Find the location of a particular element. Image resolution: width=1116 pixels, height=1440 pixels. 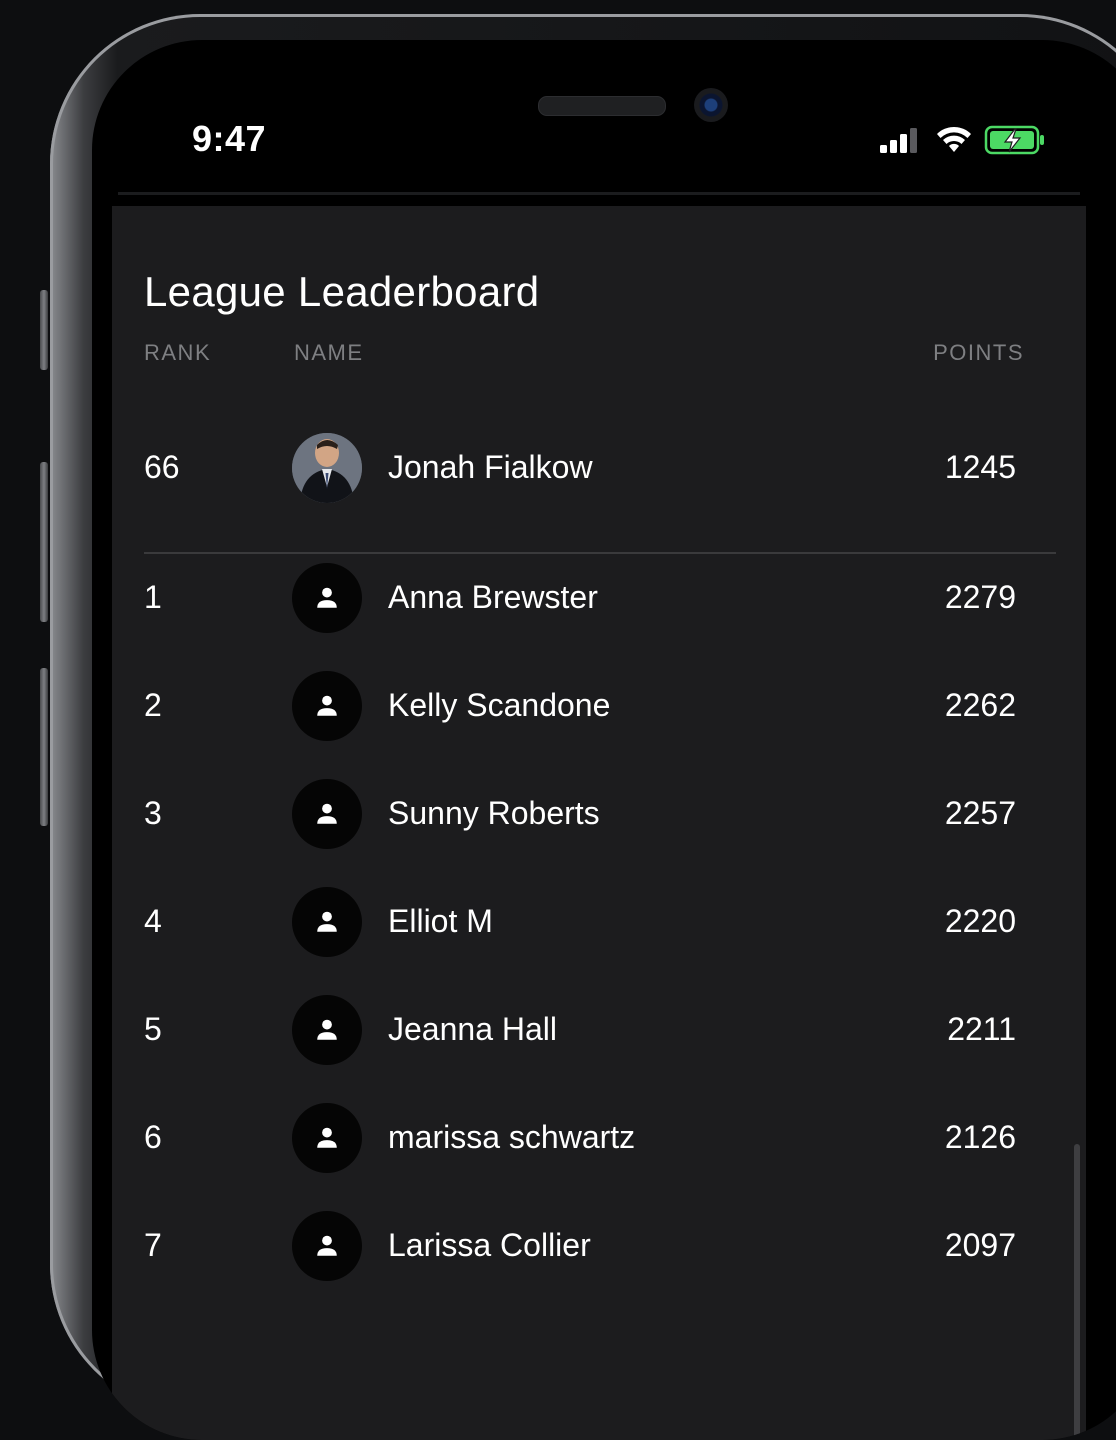

player-name: Jeanna Hall is located at coordinates (472, 1029).